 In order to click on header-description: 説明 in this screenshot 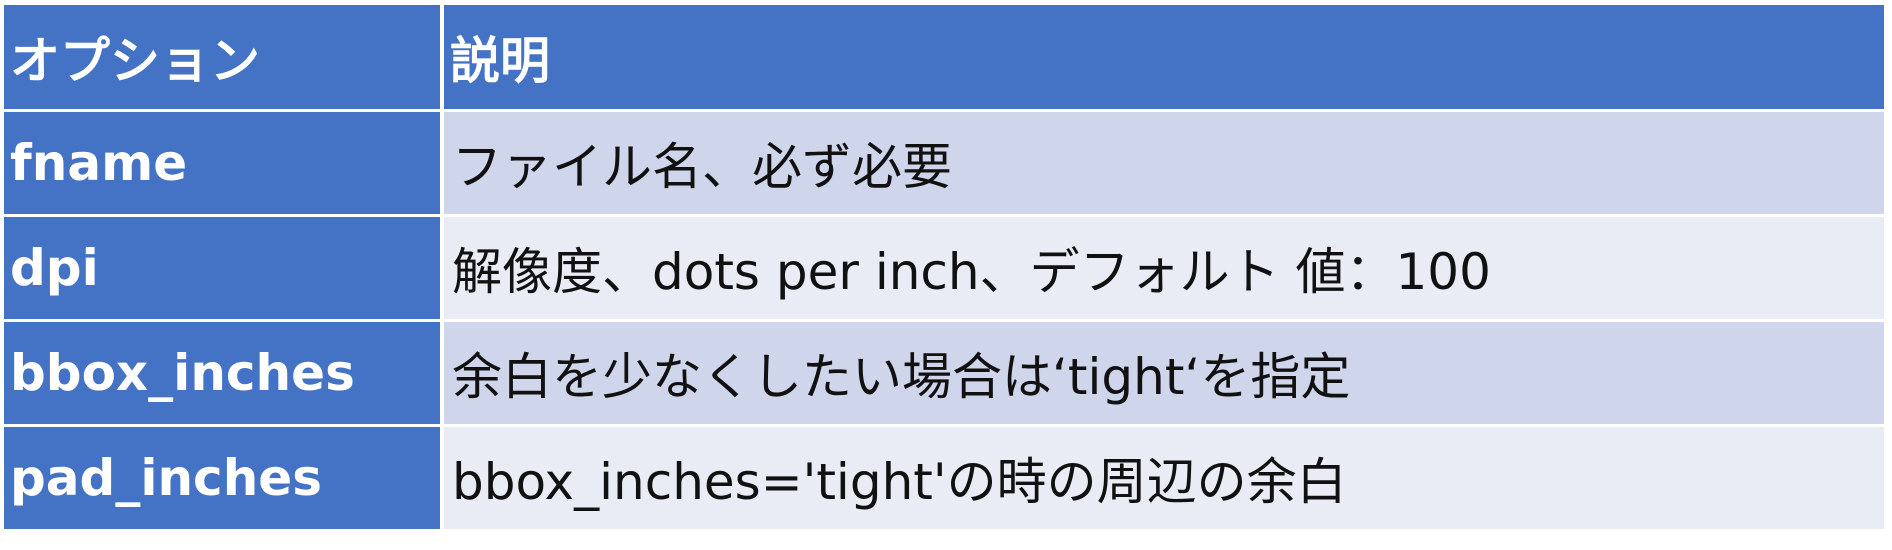, I will do `click(1164, 57)`.